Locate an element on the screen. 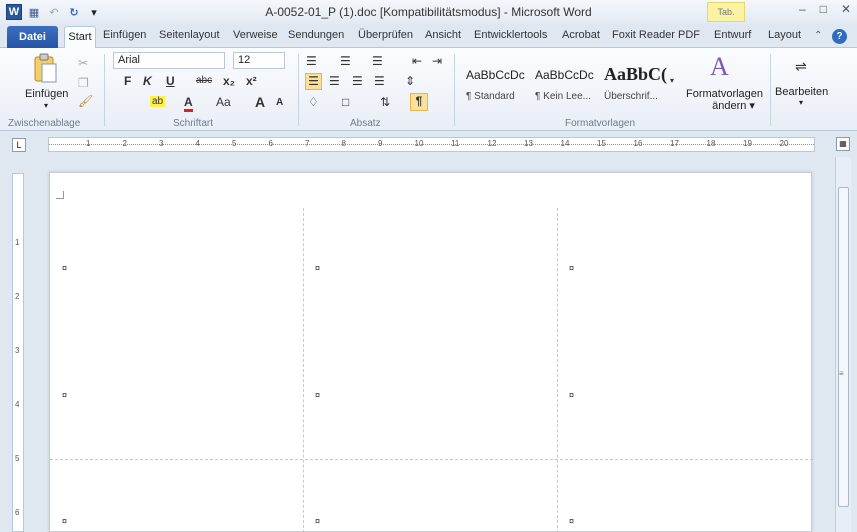 The image size is (857, 532). tab-verweise: Verweise is located at coordinates (255, 35).